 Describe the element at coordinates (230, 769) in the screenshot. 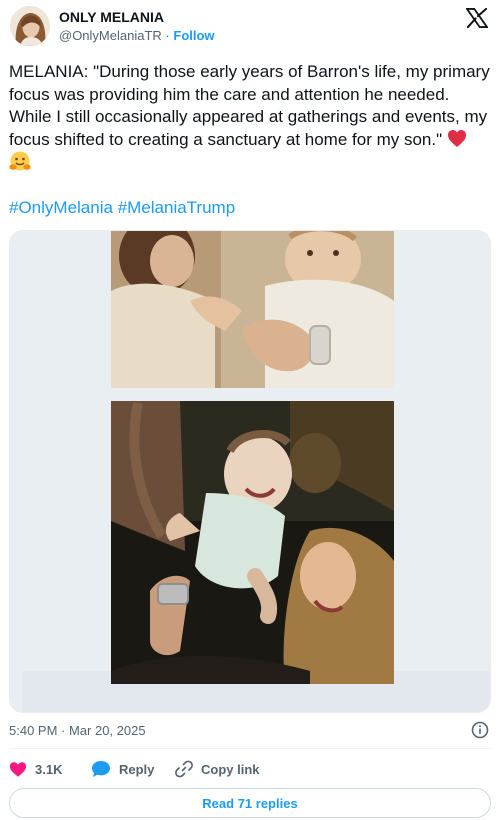

I see `copy-link-label: Copy link` at that location.